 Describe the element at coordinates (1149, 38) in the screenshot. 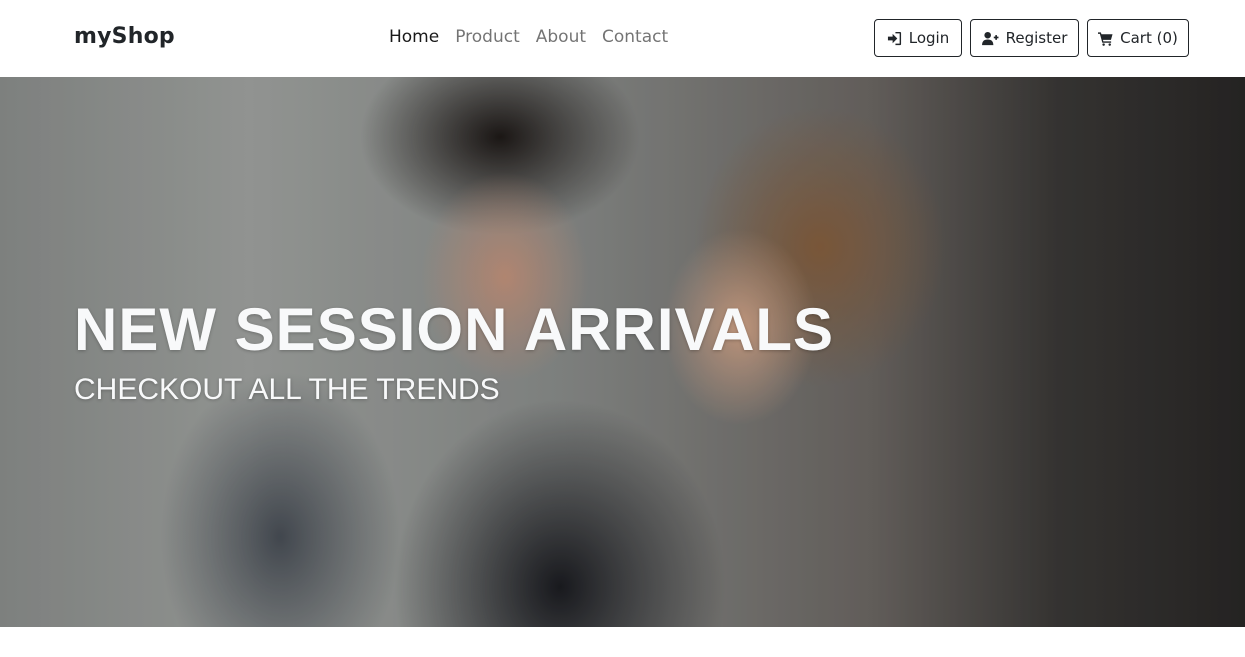

I see `cart-label: Cart (0)` at that location.